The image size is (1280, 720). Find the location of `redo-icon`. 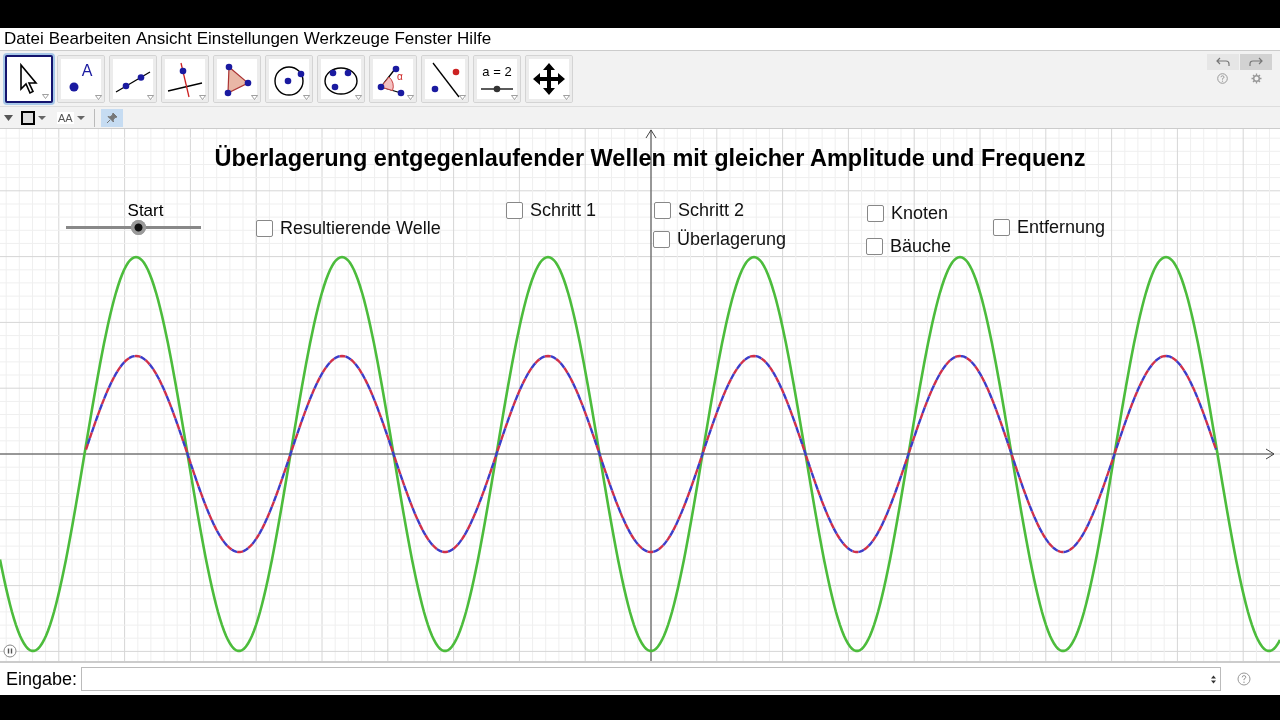

redo-icon is located at coordinates (1256, 62).